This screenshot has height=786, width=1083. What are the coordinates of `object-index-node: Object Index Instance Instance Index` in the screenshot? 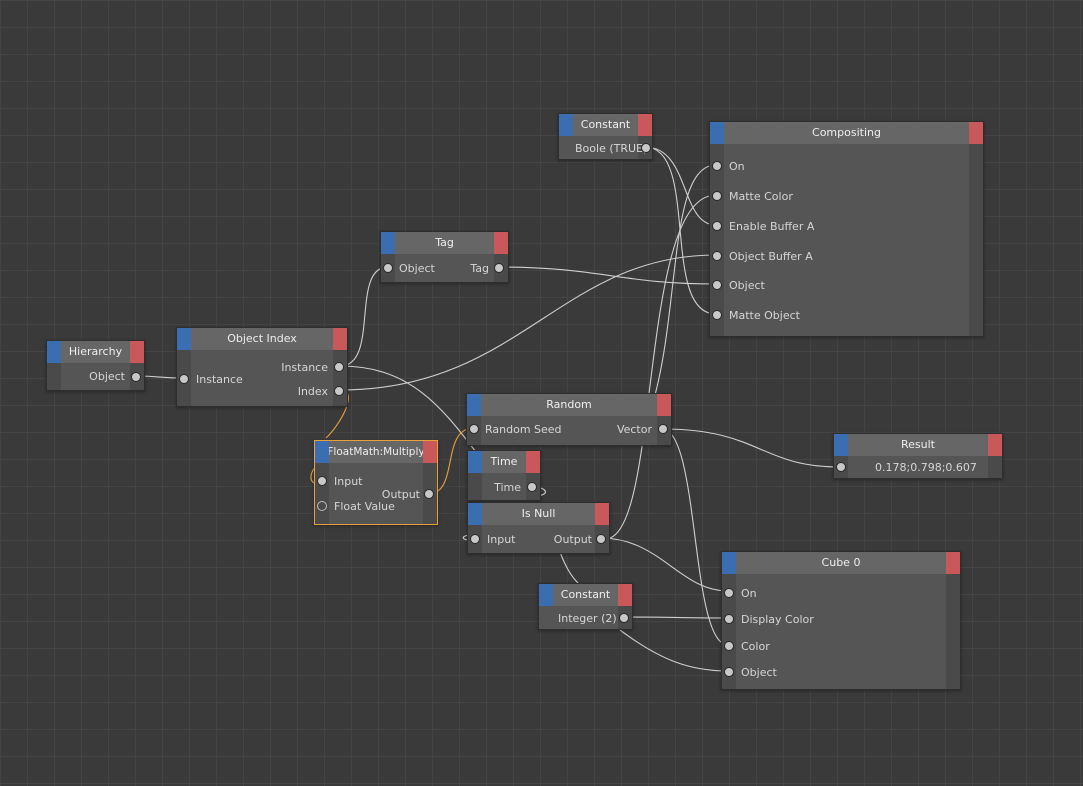 It's located at (262, 367).